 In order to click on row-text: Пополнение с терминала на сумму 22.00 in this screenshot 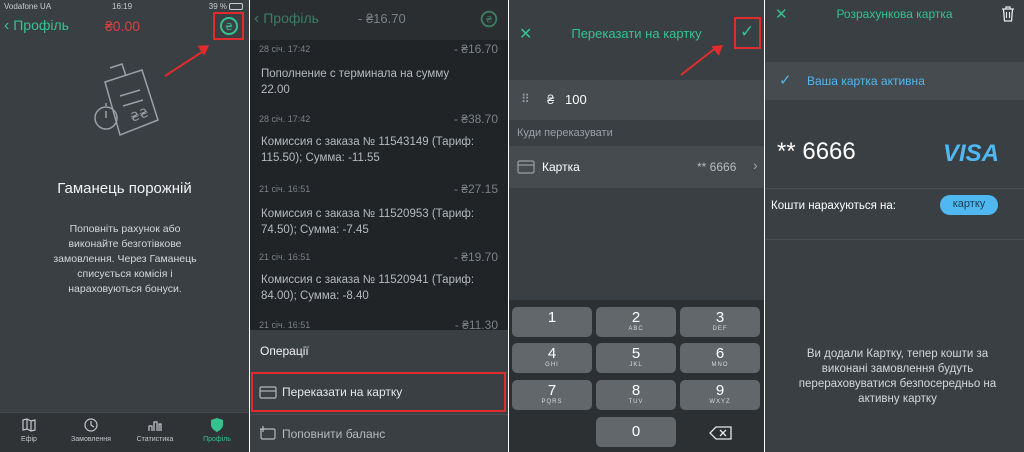, I will do `click(355, 82)`.